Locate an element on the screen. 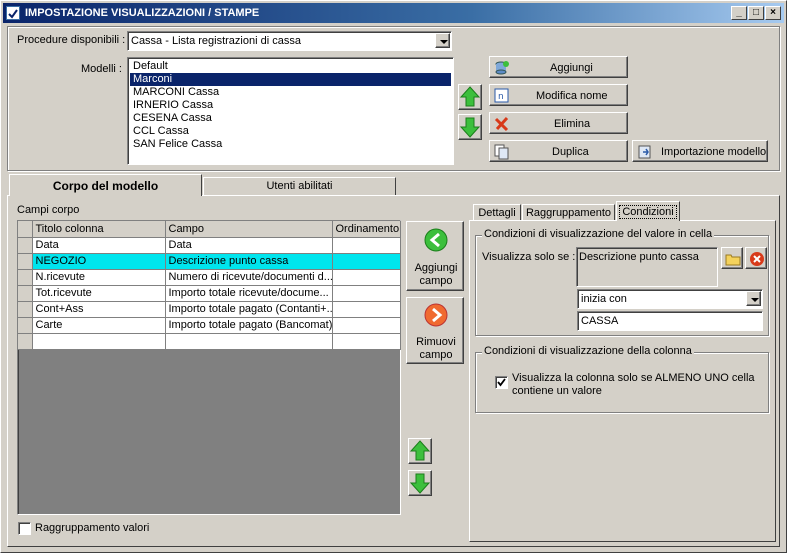  table-row is located at coordinates (209, 341).